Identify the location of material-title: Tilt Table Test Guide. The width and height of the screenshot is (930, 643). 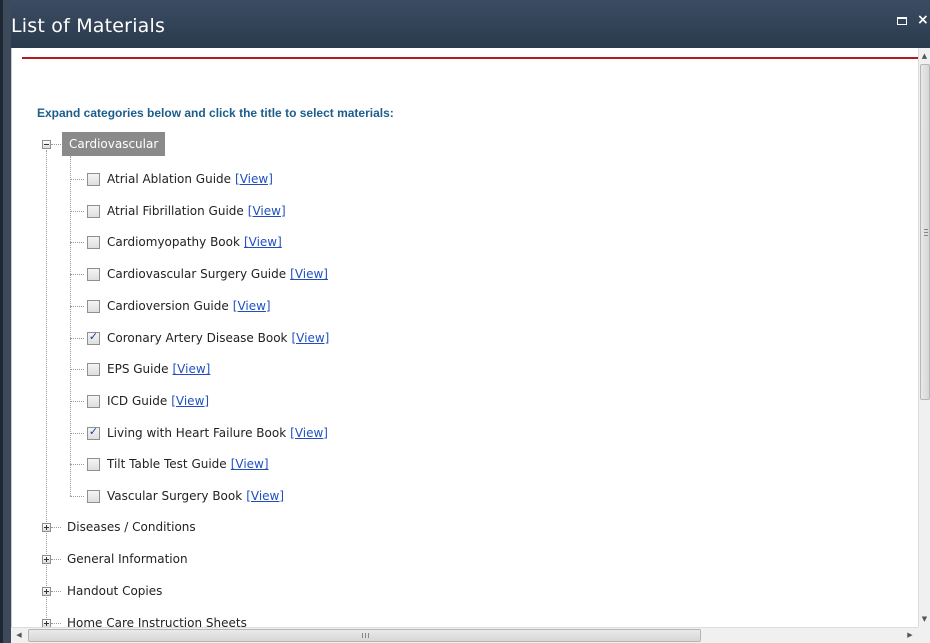
(167, 464).